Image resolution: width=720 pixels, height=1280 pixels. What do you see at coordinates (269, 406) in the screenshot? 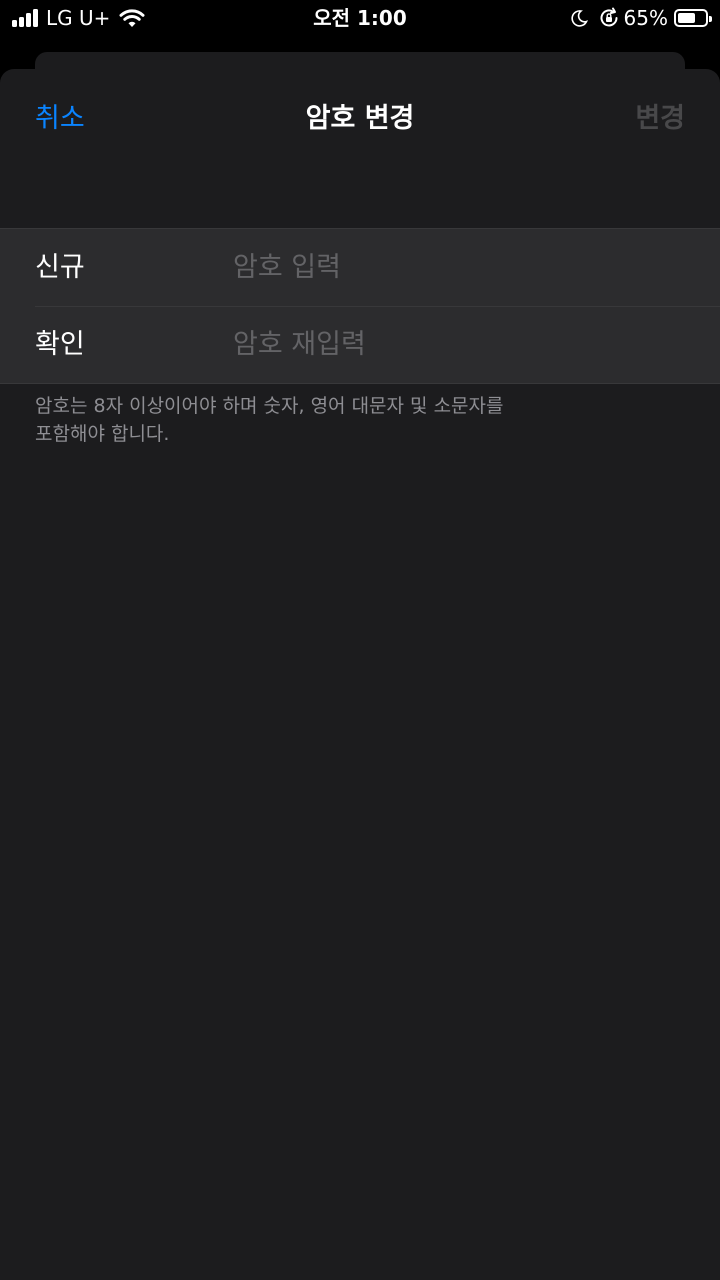
I see `footnote-line-1: 암호는 8자 이상이어야 하며 숫자, 영어 대문자 및 소문자를` at bounding box center [269, 406].